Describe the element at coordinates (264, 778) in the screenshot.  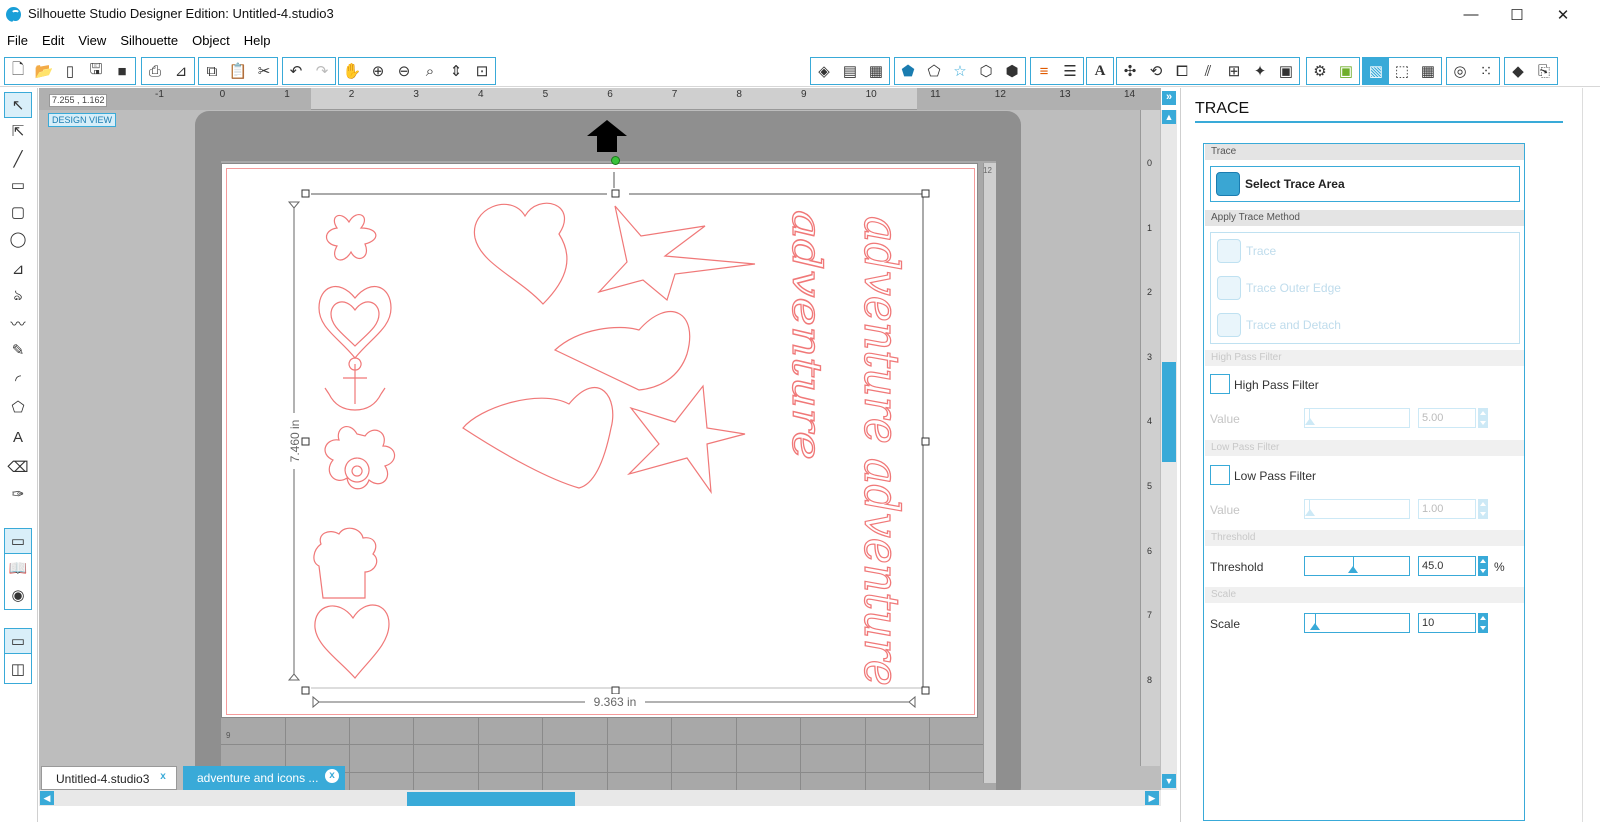
I see `tab-adventure-and-icons: adventure and icons ... x` at that location.